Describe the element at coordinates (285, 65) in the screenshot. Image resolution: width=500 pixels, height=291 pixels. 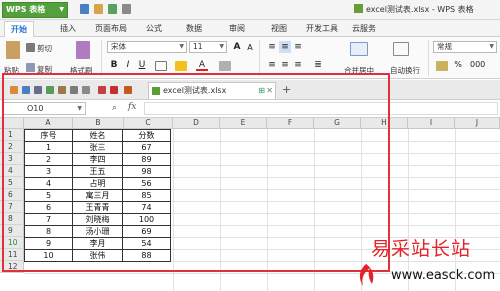
I see `align-center-icon: ≡` at that location.